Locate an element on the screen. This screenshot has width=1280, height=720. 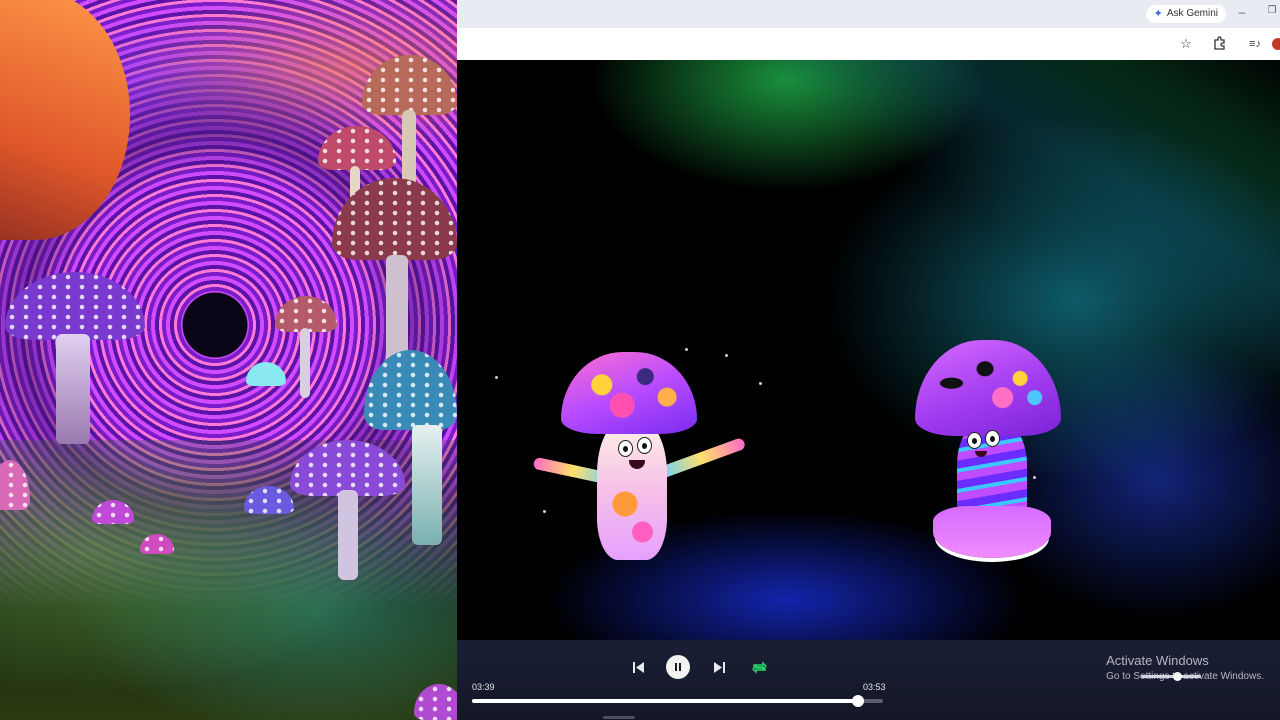
pause-button is located at coordinates (678, 667).